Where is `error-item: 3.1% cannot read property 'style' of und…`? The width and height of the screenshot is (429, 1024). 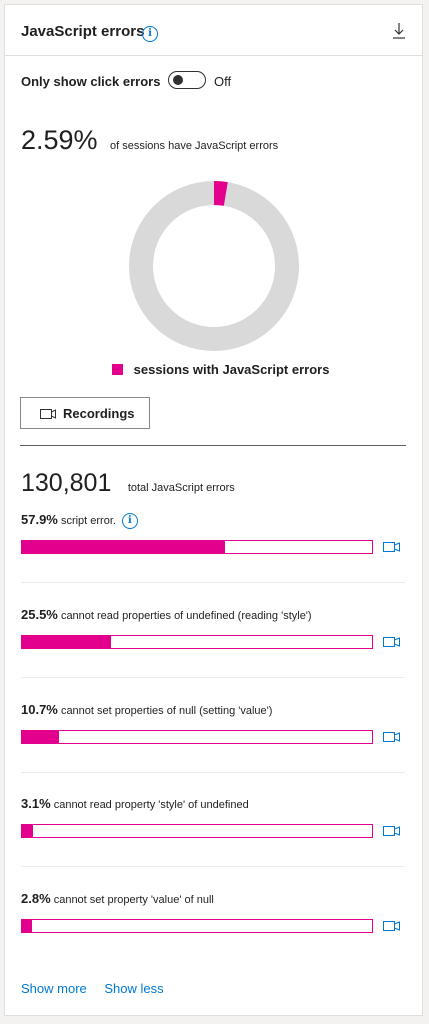 error-item: 3.1% cannot read property 'style' of und… is located at coordinates (213, 843).